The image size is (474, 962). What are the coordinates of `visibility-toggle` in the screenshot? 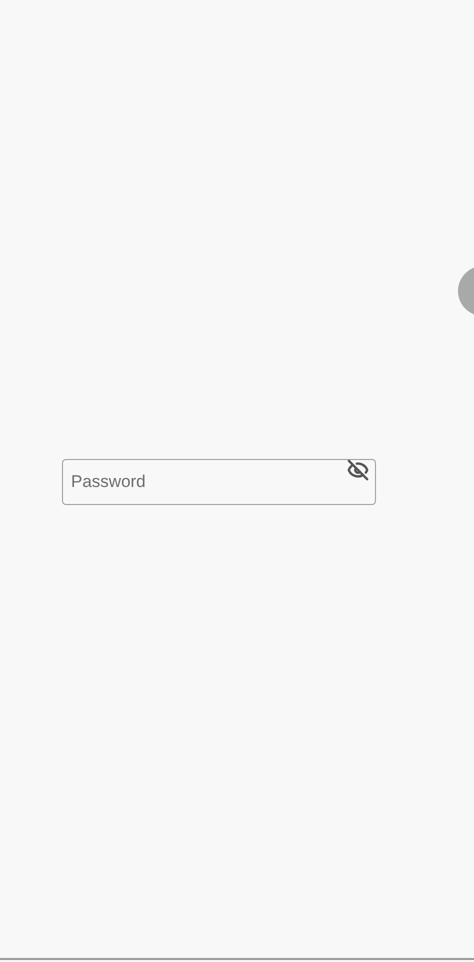 It's located at (358, 470).